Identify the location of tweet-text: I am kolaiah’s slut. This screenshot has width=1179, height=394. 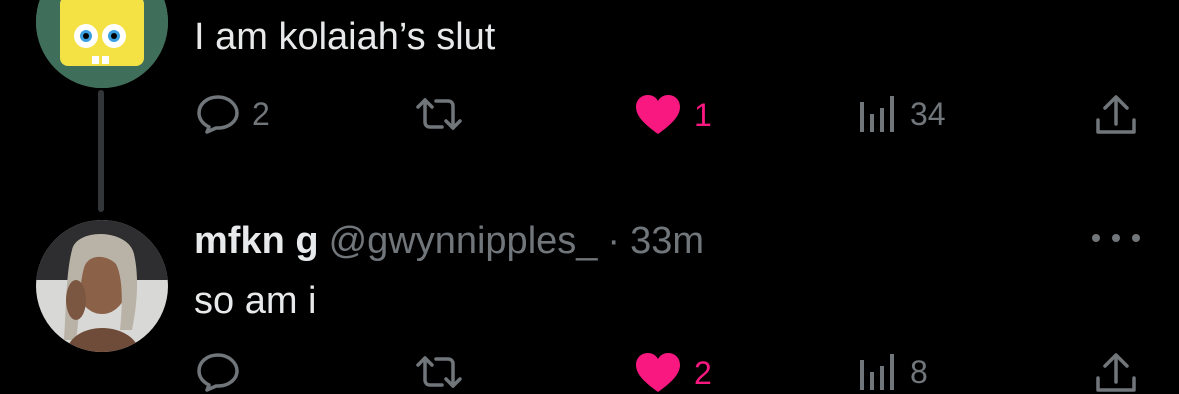
(345, 37).